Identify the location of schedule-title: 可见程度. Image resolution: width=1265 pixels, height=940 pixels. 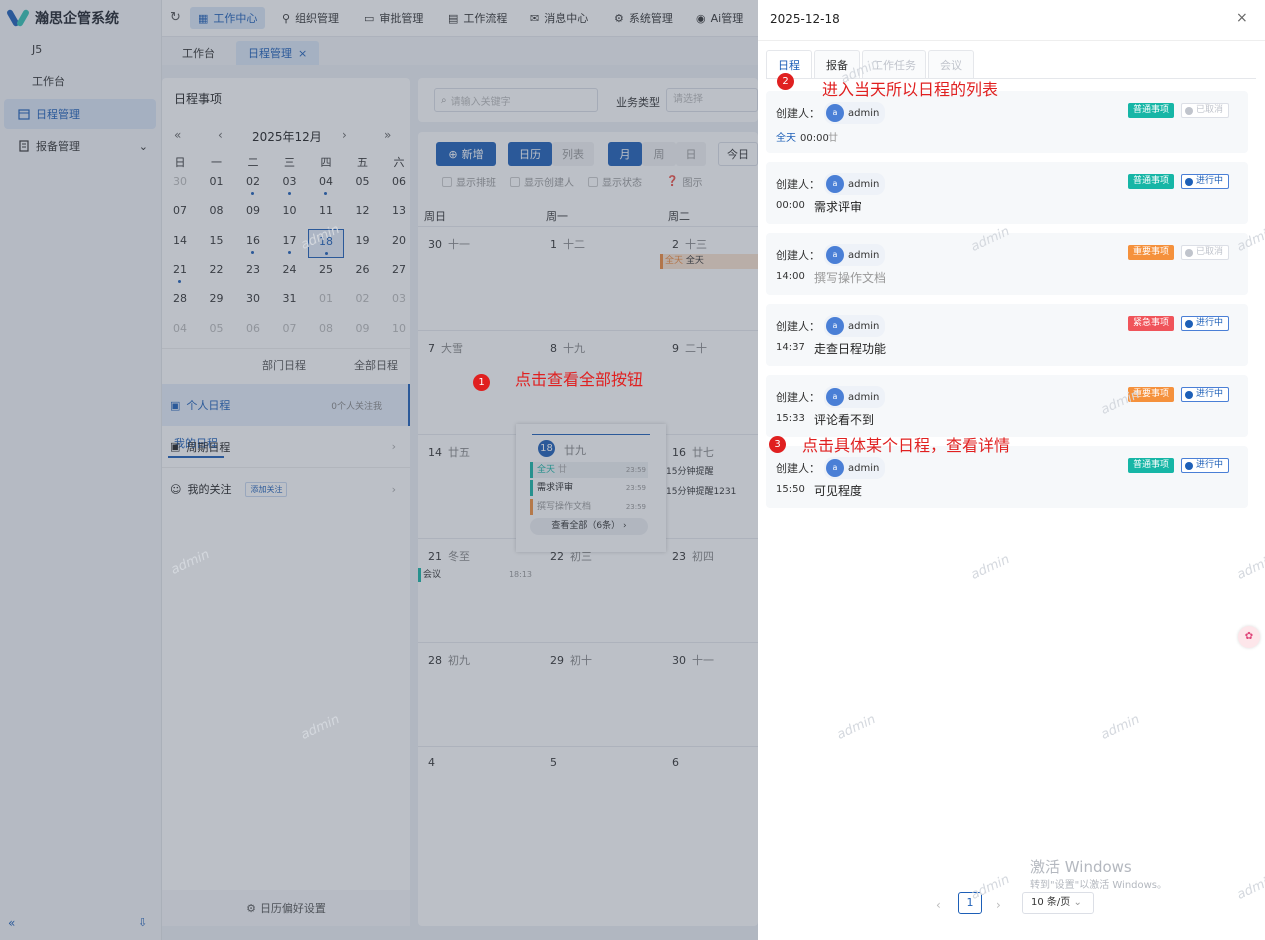
(838, 491).